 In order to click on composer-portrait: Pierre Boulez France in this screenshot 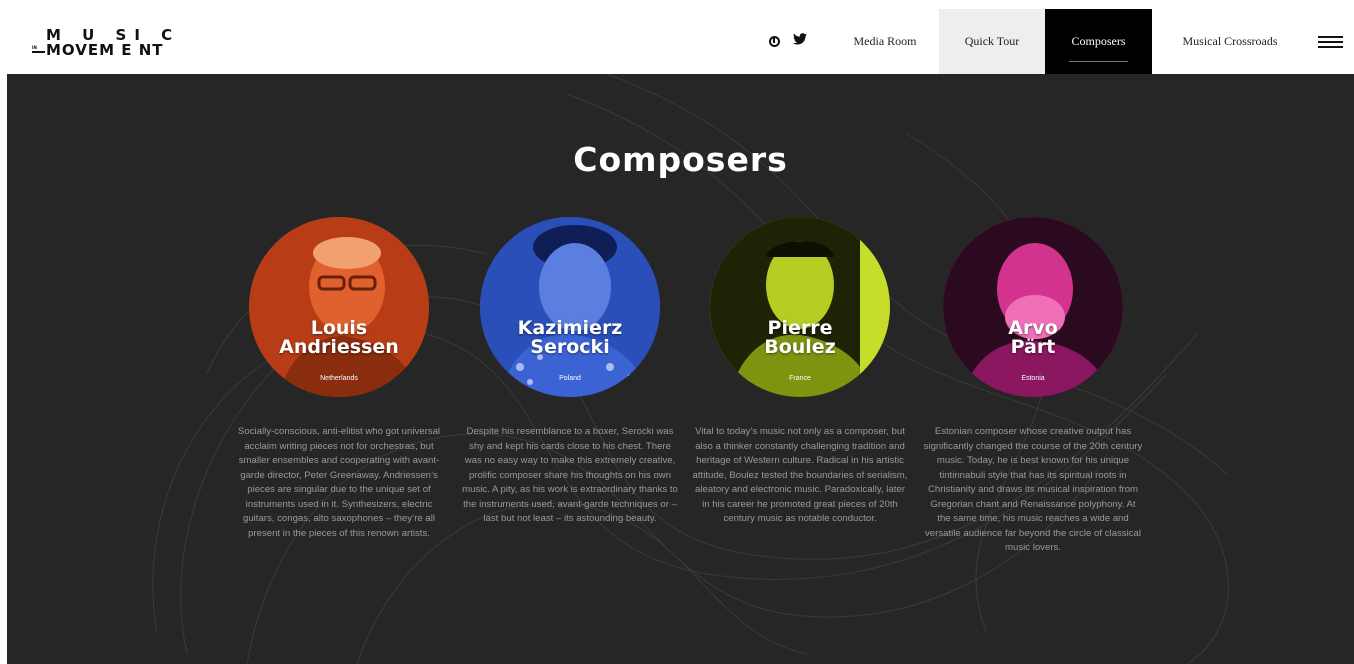, I will do `click(800, 307)`.